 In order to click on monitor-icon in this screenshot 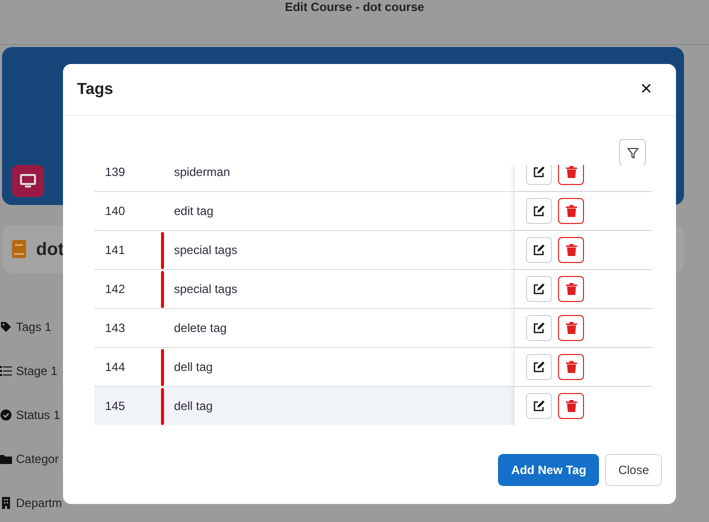, I will do `click(28, 181)`.